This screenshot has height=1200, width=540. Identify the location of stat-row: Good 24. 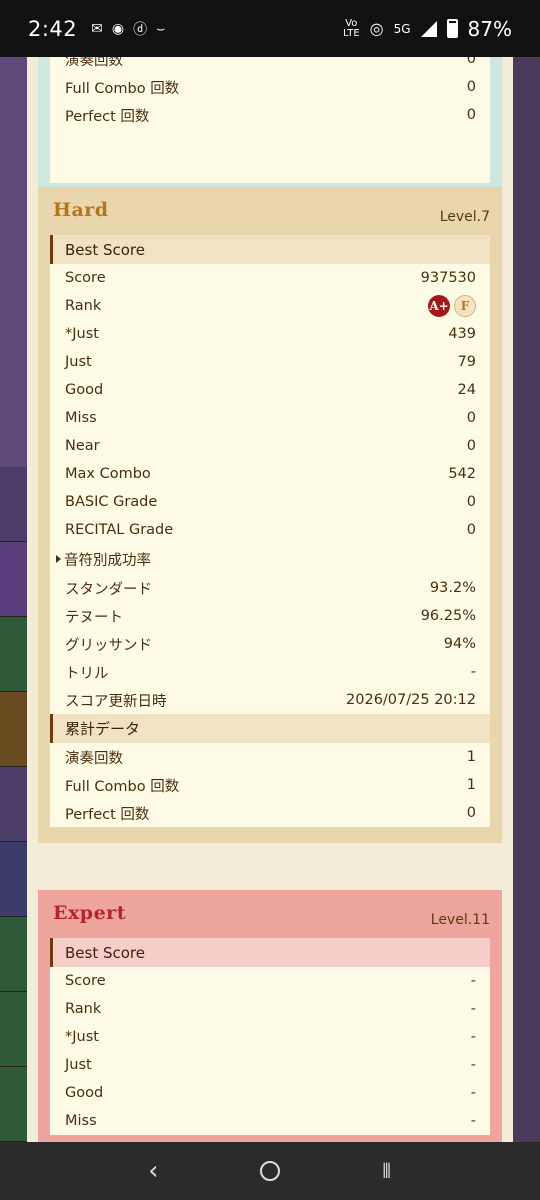
(270, 390).